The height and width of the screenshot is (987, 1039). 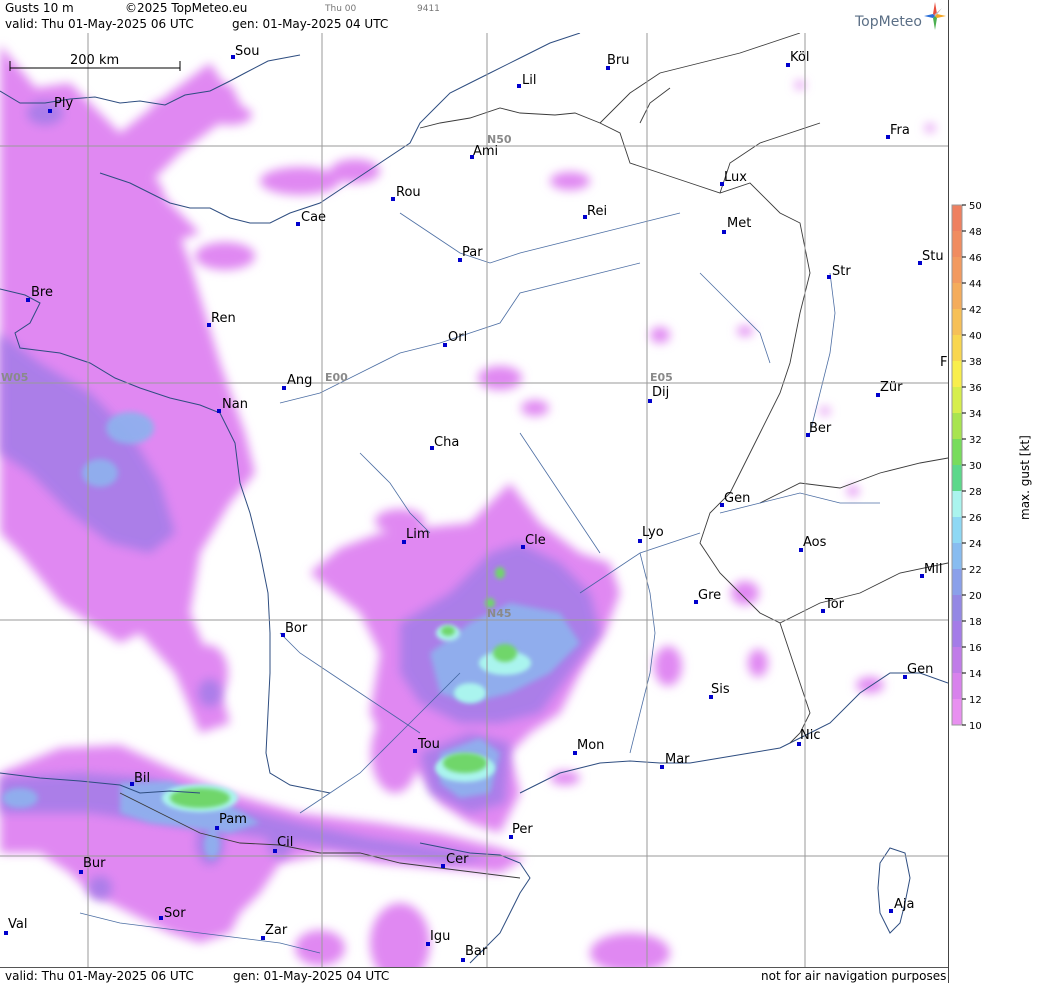 I want to click on city-label: Bur, so click(x=94, y=863).